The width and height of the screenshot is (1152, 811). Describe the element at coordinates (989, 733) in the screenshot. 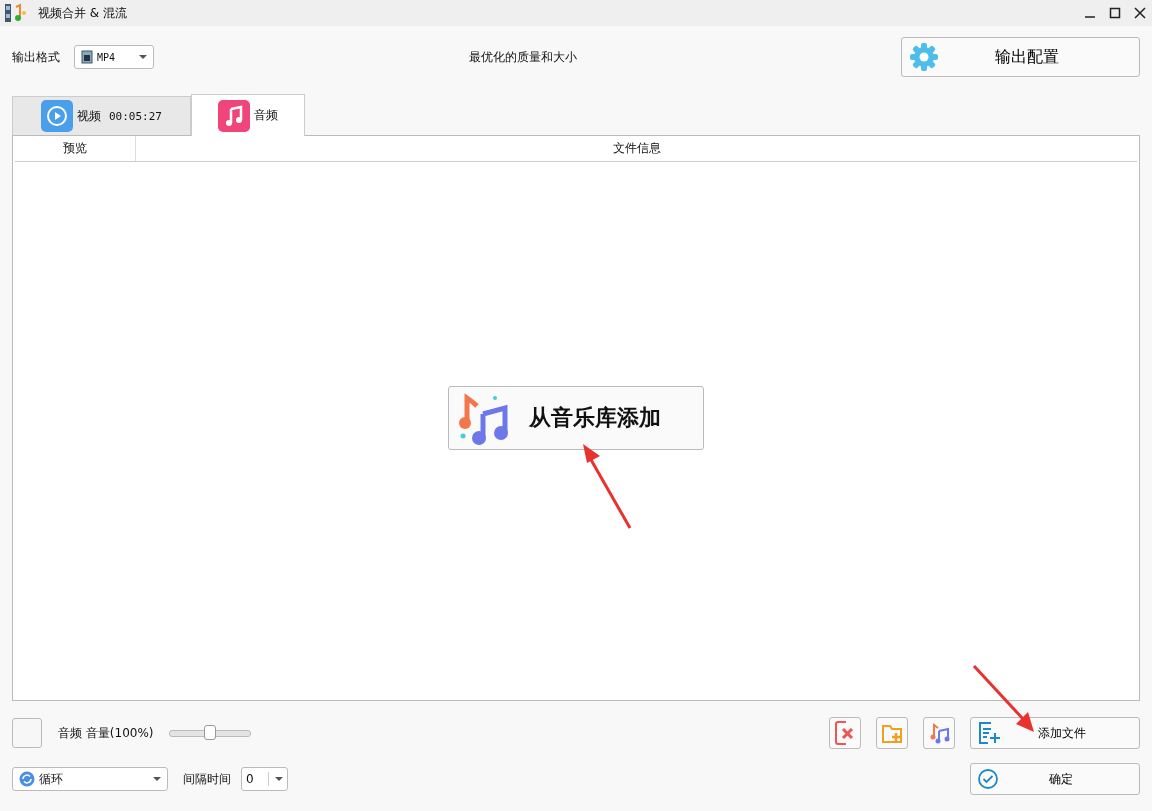

I see `add-document-icon` at that location.